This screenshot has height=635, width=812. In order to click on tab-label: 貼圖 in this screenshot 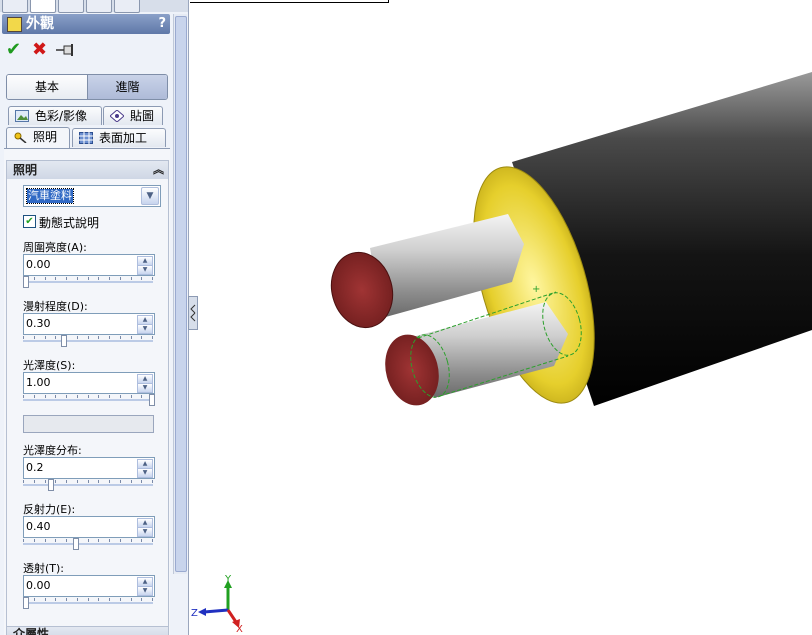, I will do `click(142, 116)`.